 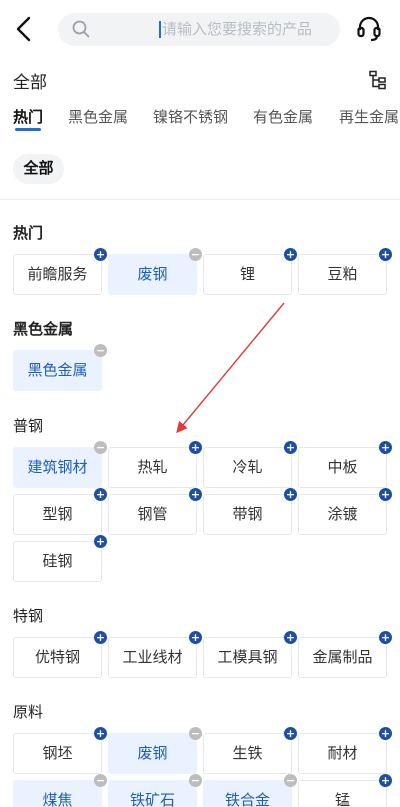 I want to click on section-title: 全部, so click(x=30, y=82).